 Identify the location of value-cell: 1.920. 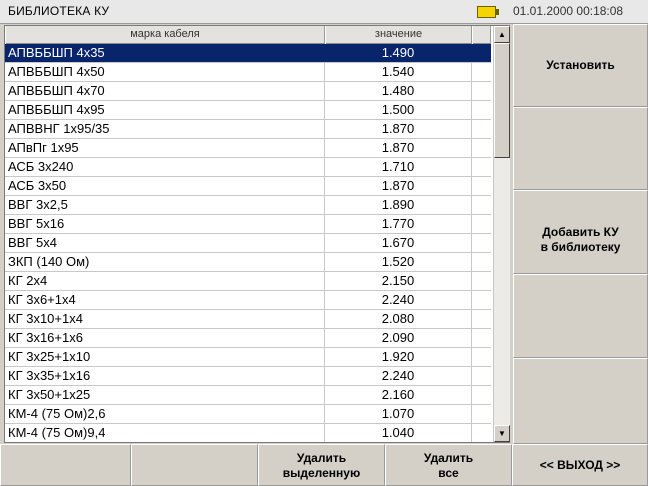
(398, 357).